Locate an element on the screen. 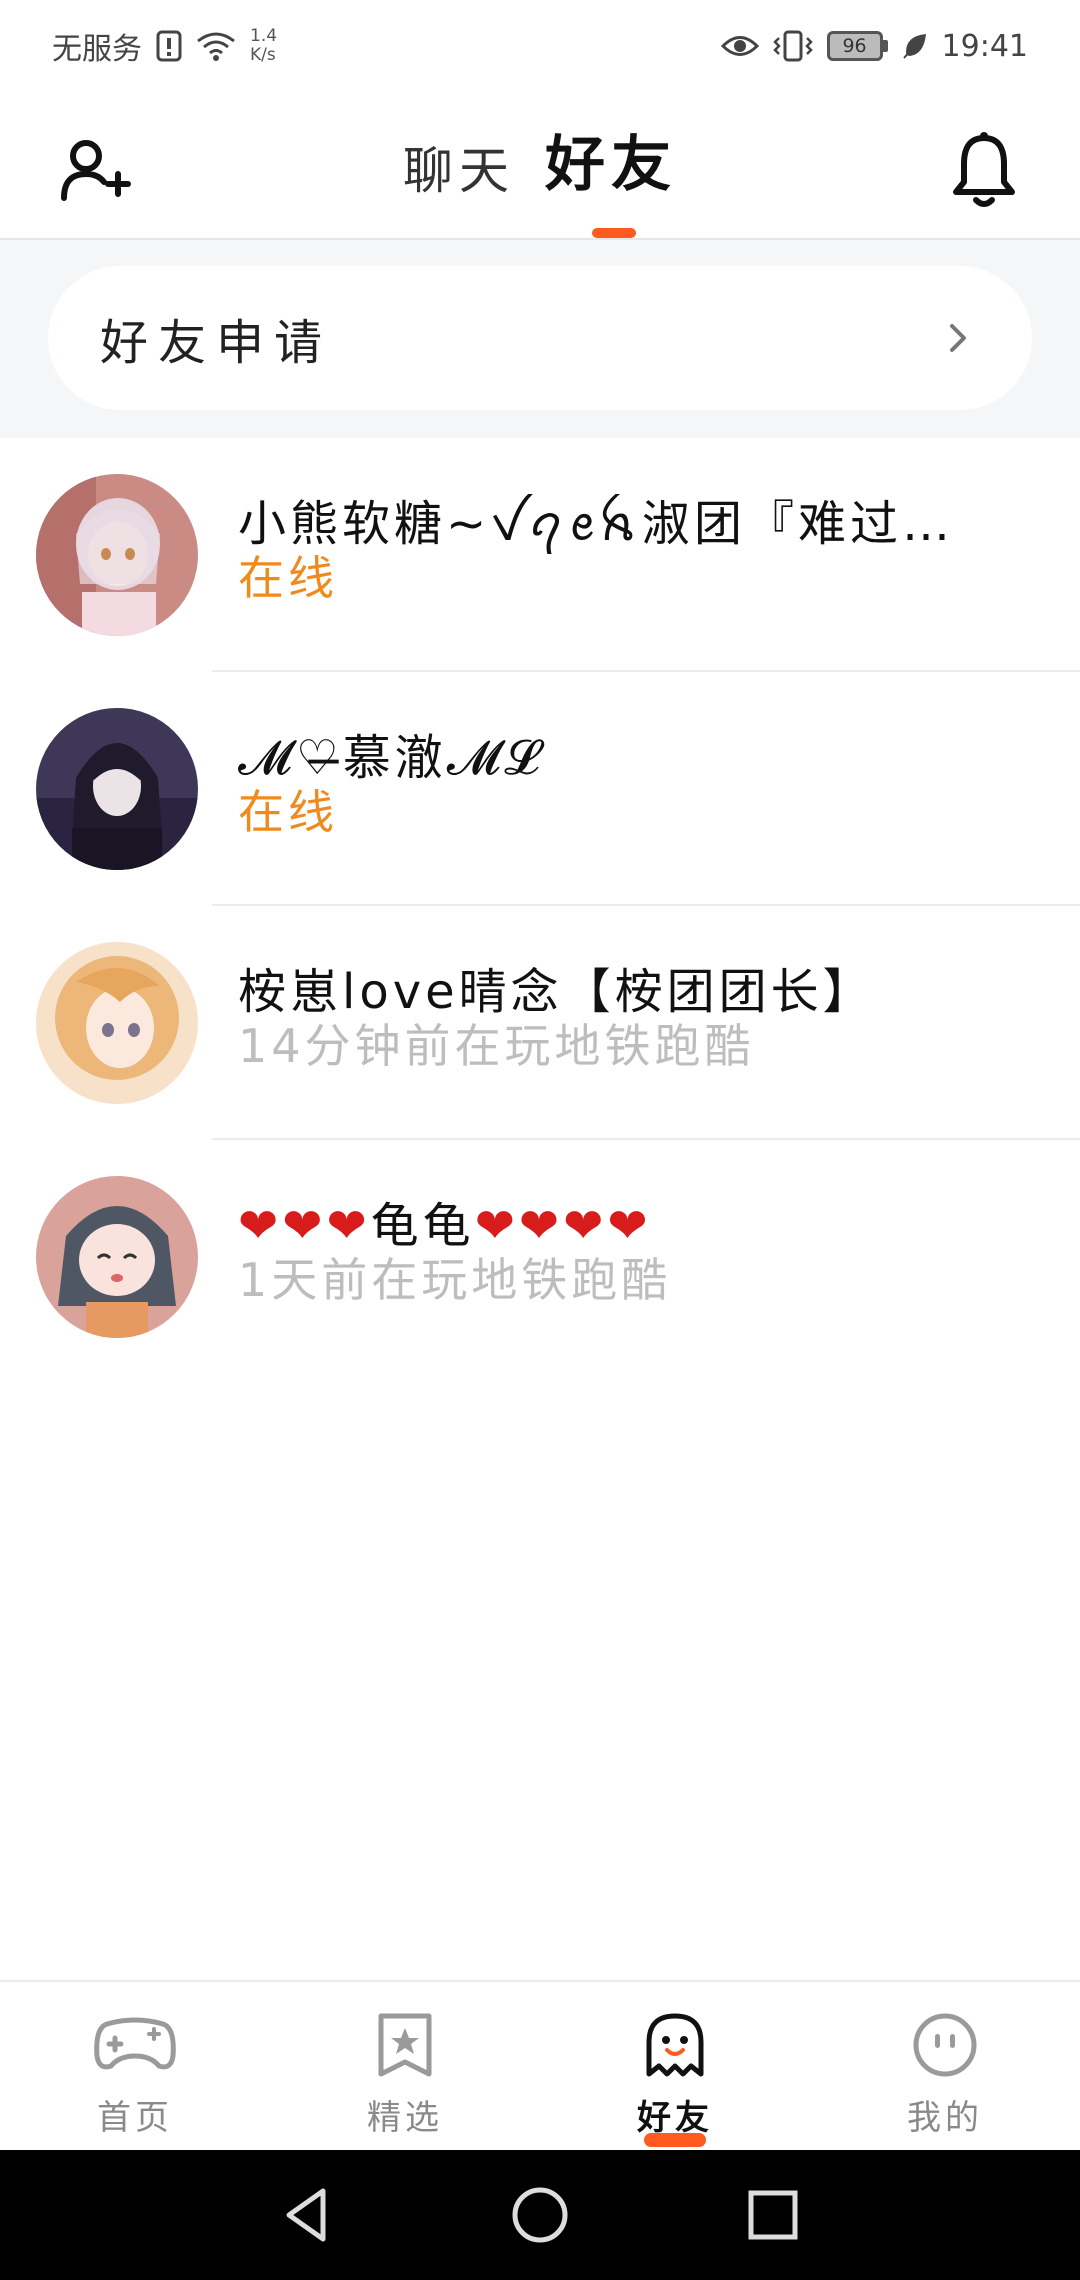  friend-status: 14分钟前在玩地铁跑酷 is located at coordinates (496, 1046).